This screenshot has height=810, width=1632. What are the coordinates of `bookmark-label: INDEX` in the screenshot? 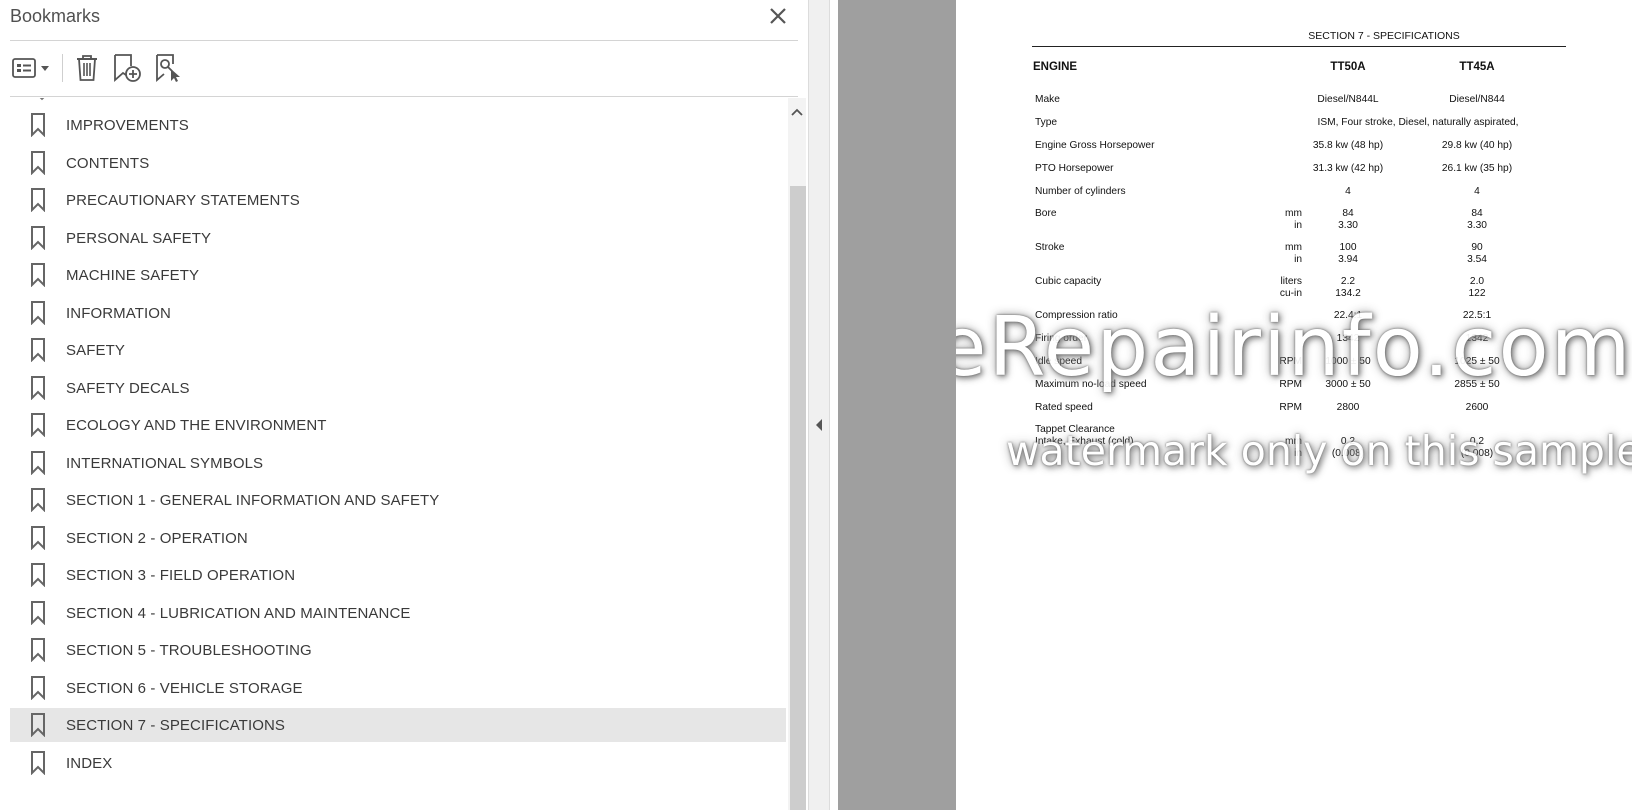 It's located at (89, 763).